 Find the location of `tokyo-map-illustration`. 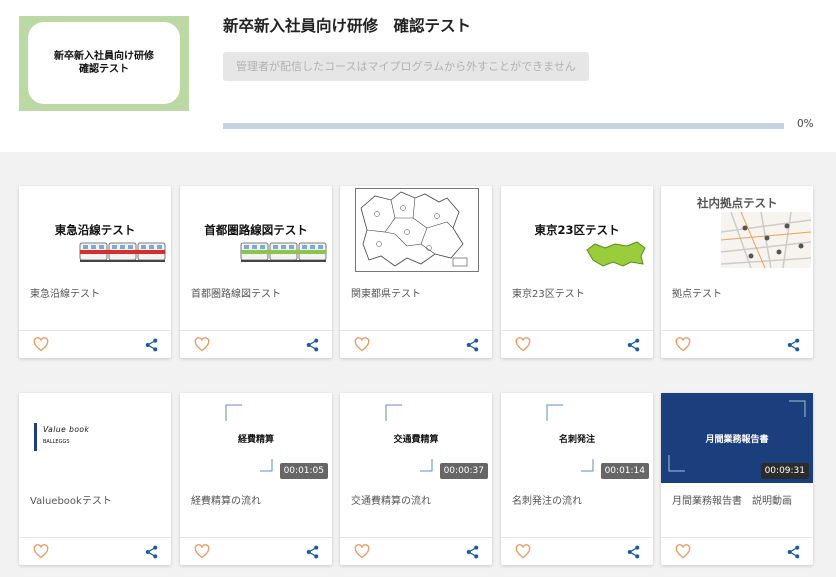

tokyo-map-illustration is located at coordinates (616, 254).